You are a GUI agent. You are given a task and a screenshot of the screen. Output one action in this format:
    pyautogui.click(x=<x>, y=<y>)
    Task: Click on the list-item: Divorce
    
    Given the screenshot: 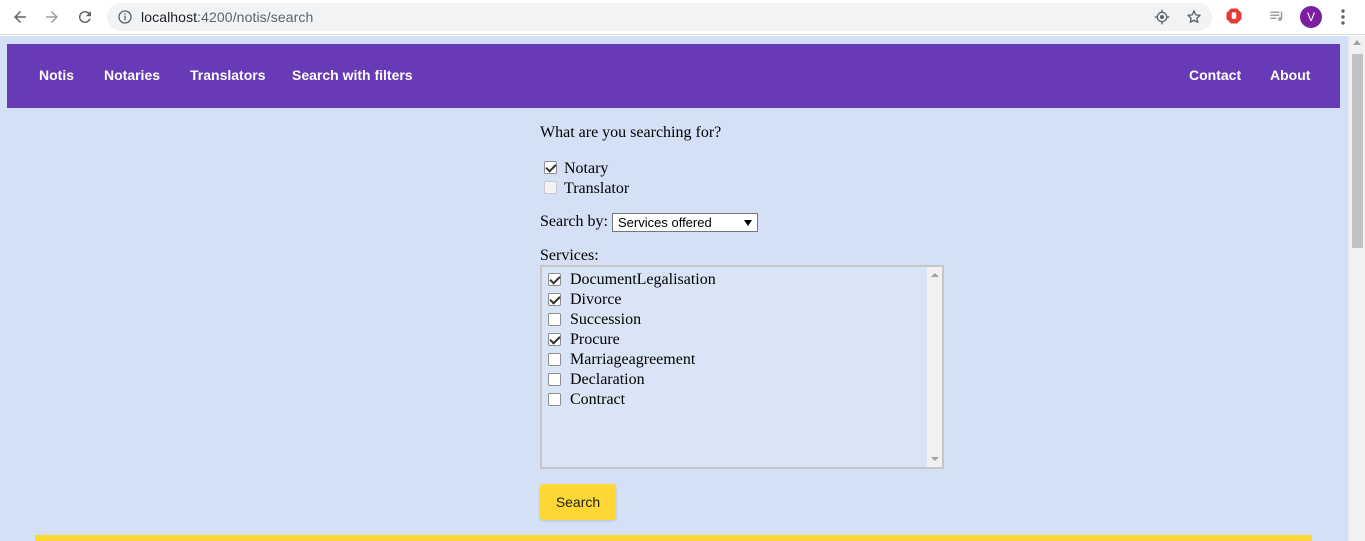 What is the action you would take?
    pyautogui.click(x=736, y=300)
    